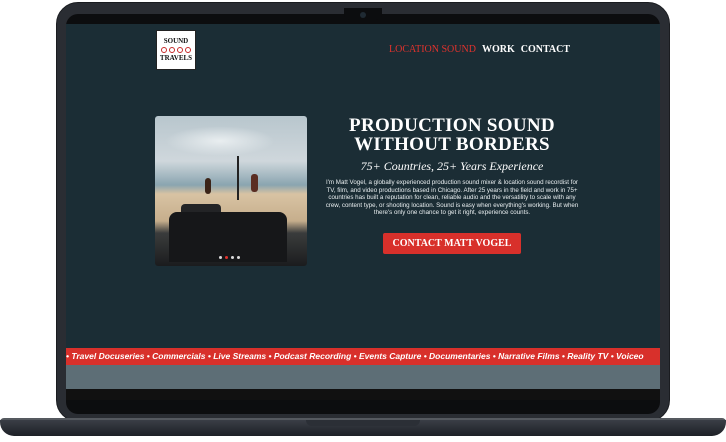 The height and width of the screenshot is (442, 726). Describe the element at coordinates (363, 15) in the screenshot. I see `camera-icon` at that location.